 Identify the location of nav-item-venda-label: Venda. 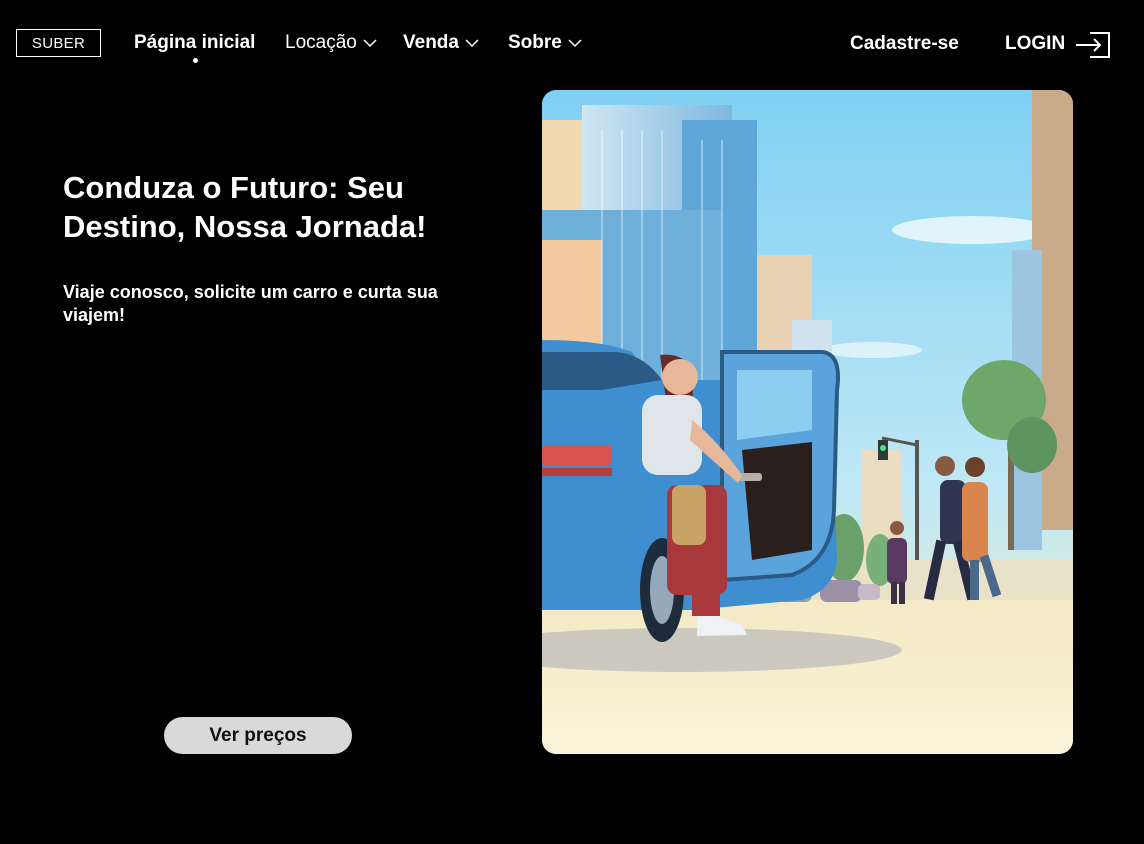
(431, 42).